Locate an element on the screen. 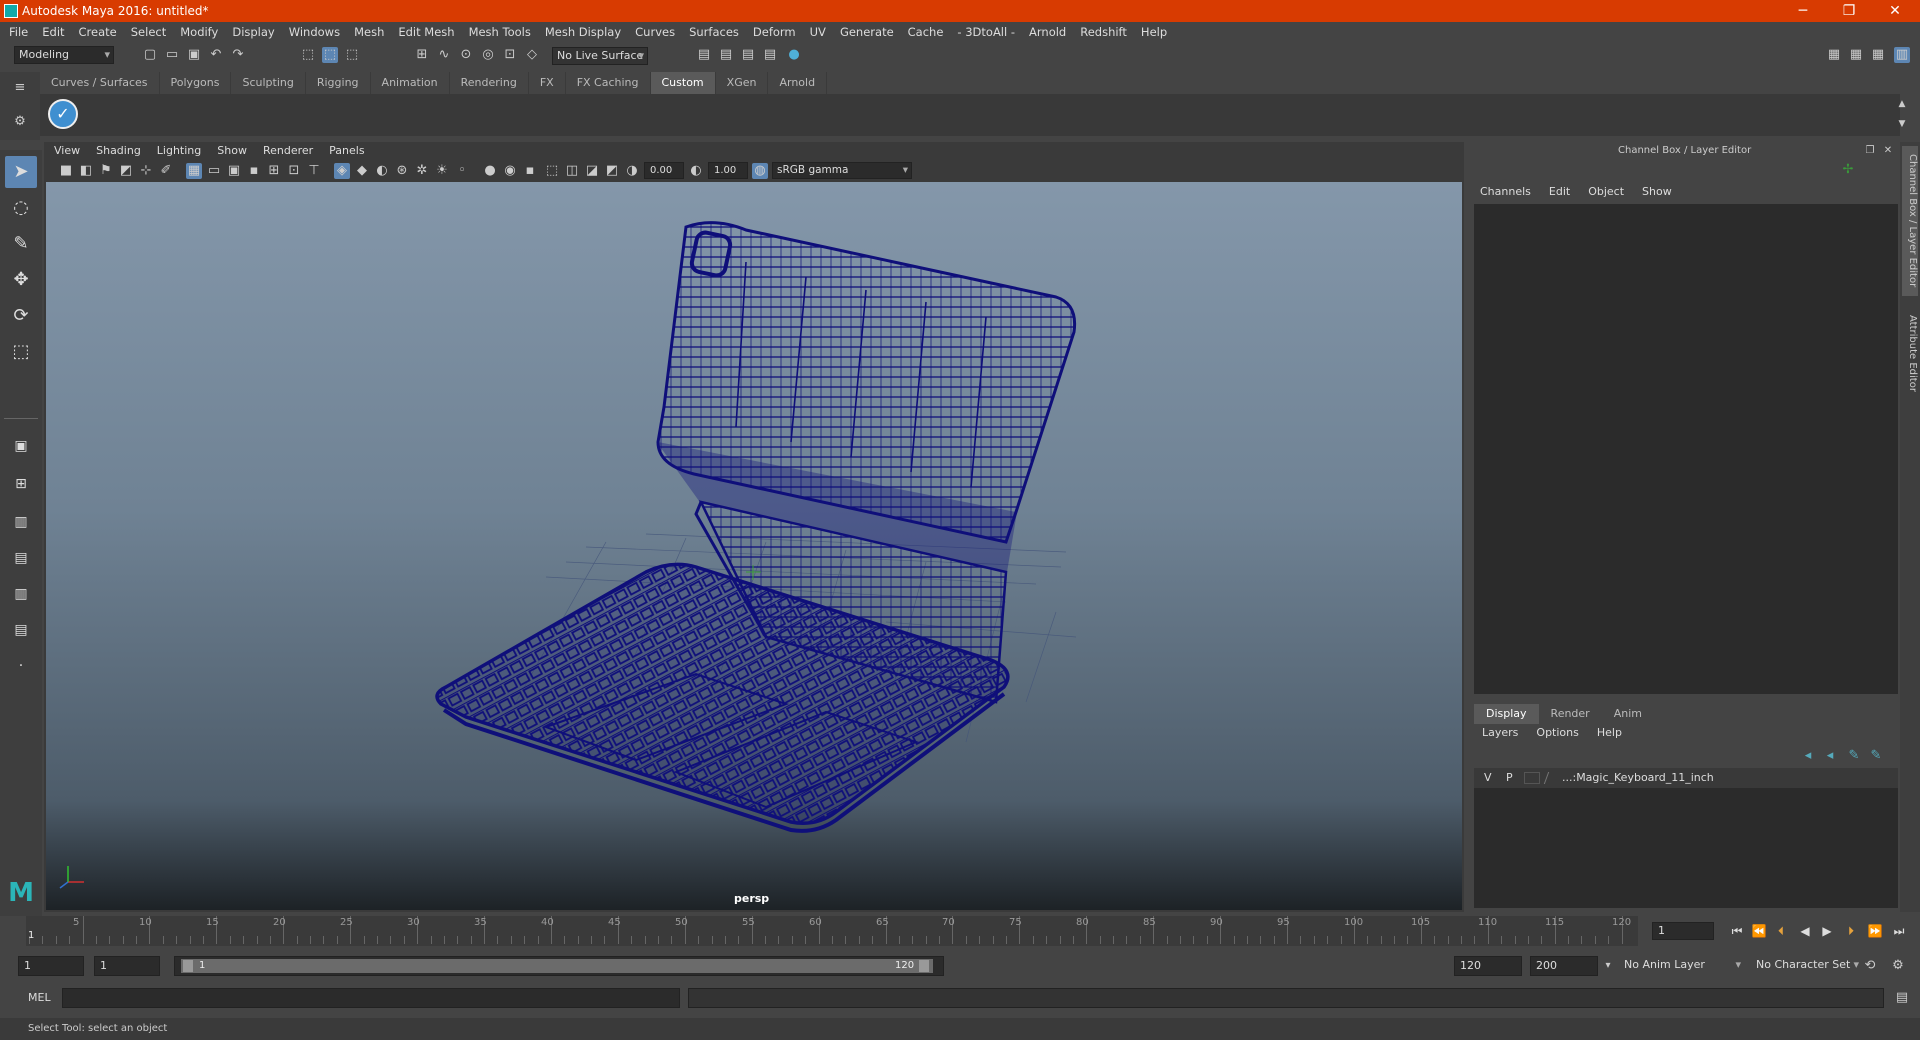 Image resolution: width=1920 pixels, height=1040 pixels. menu-edit: Edit is located at coordinates (53, 32).